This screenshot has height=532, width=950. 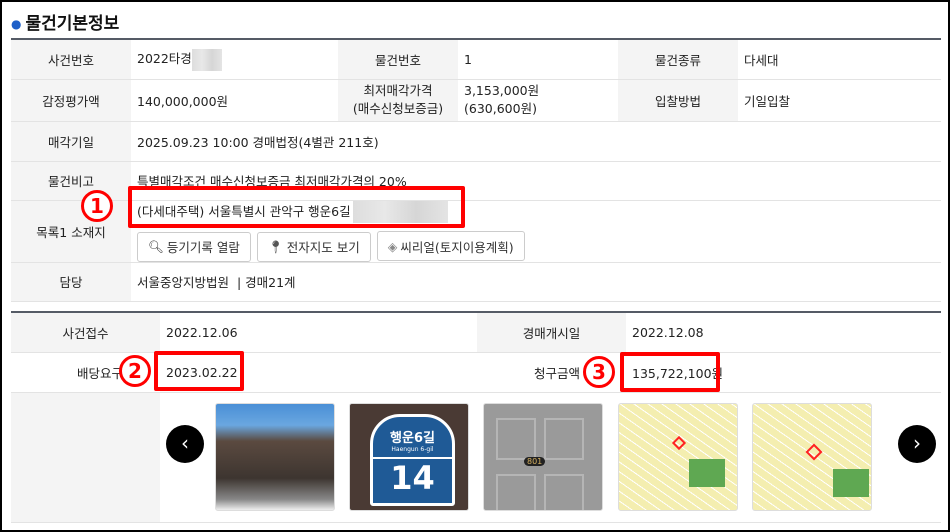 I want to click on item-type-value: 다세대, so click(x=839, y=59).